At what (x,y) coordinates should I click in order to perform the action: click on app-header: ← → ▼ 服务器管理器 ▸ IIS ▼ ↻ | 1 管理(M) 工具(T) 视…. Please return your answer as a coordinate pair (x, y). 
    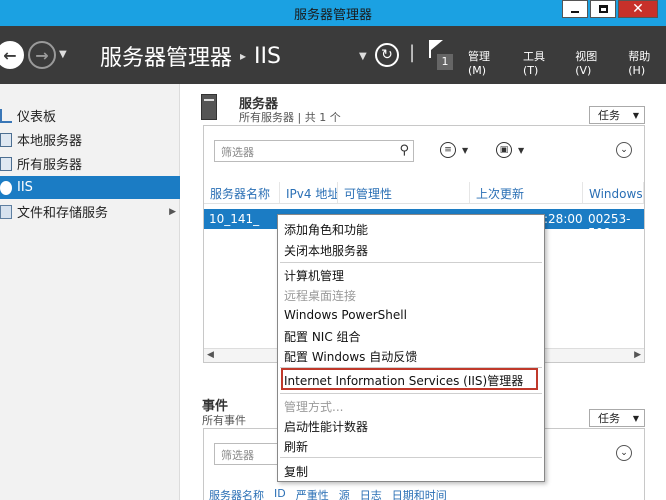
    Looking at the image, I should click on (333, 55).